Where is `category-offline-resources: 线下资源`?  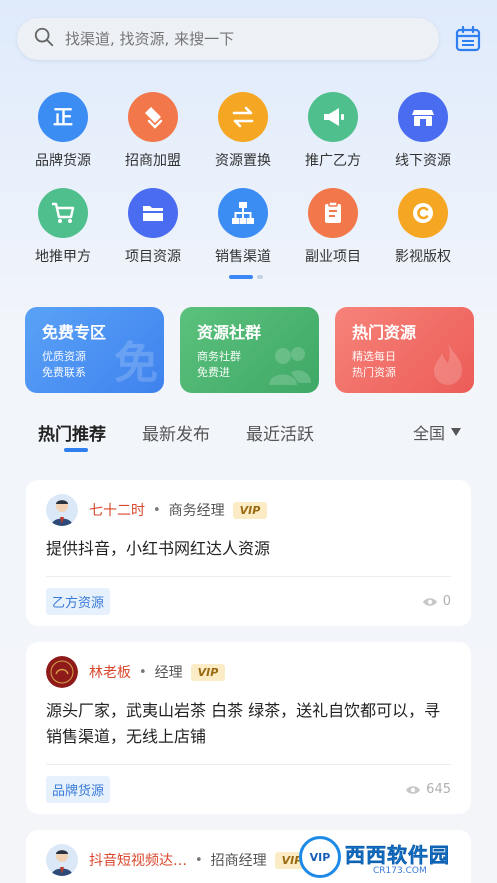
category-offline-resources: 线下资源 is located at coordinates (423, 131).